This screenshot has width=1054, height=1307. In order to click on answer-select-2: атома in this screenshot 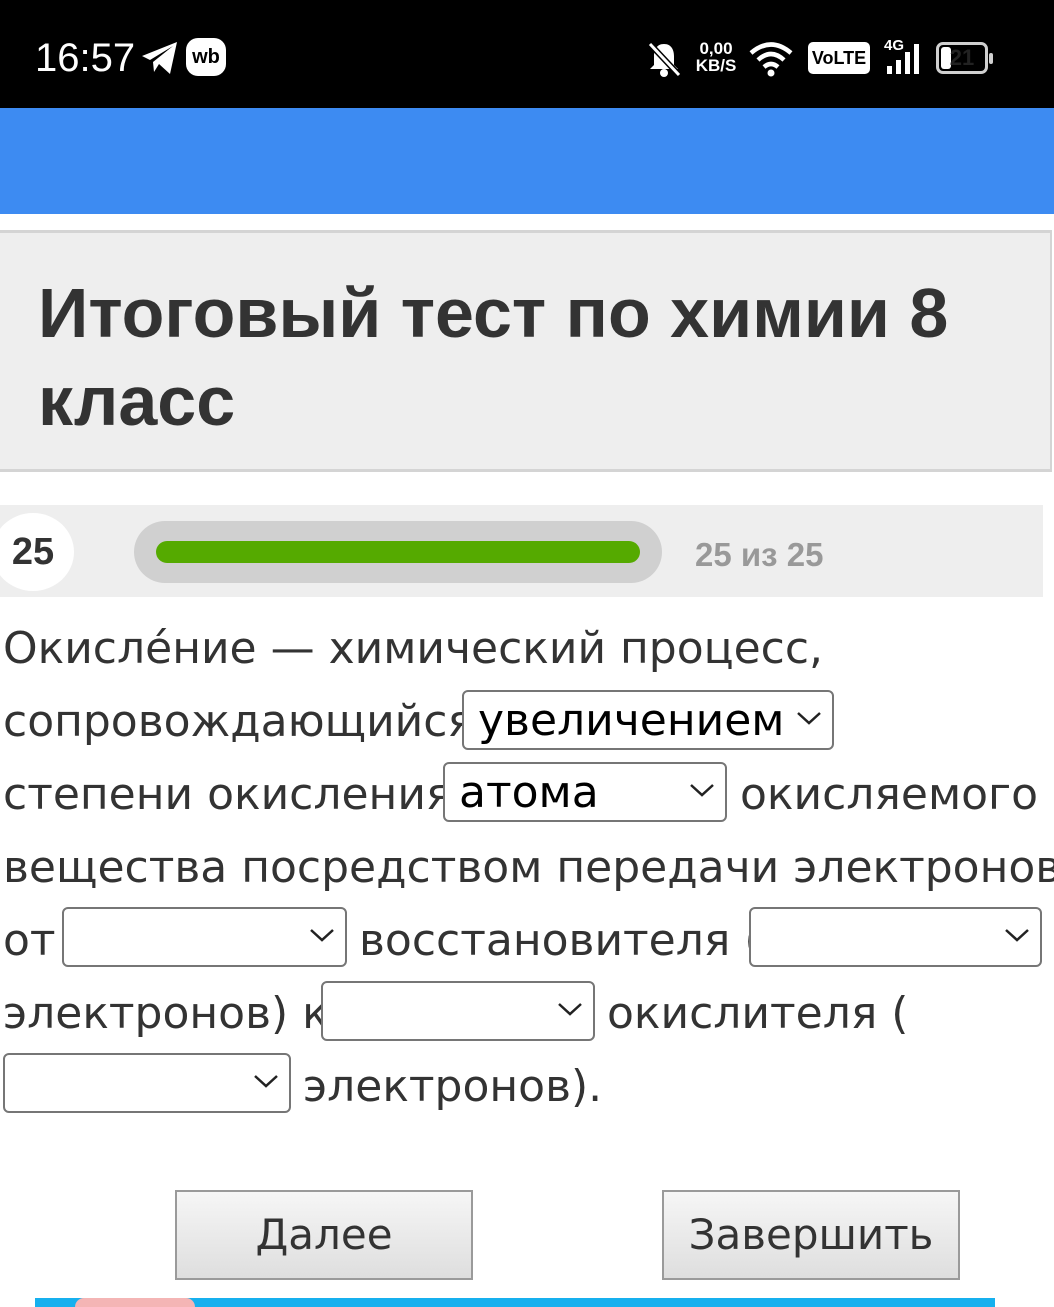, I will do `click(585, 792)`.